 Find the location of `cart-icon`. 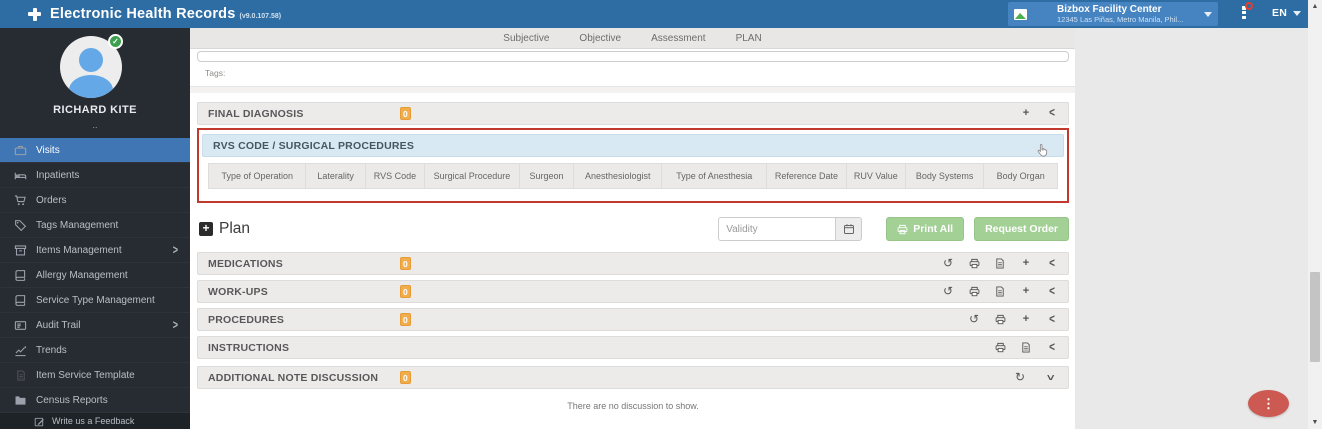

cart-icon is located at coordinates (20, 200).